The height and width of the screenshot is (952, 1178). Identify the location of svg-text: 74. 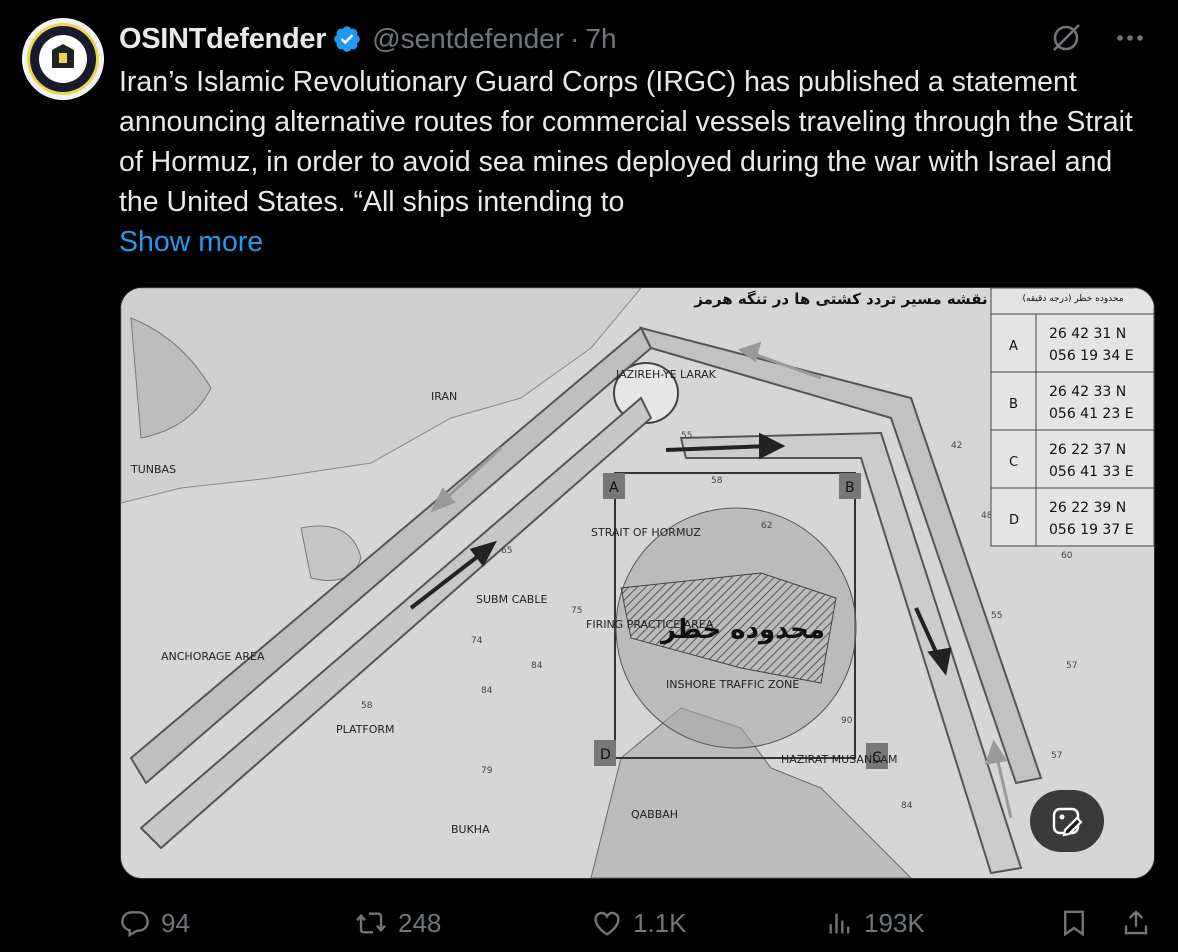
(477, 641).